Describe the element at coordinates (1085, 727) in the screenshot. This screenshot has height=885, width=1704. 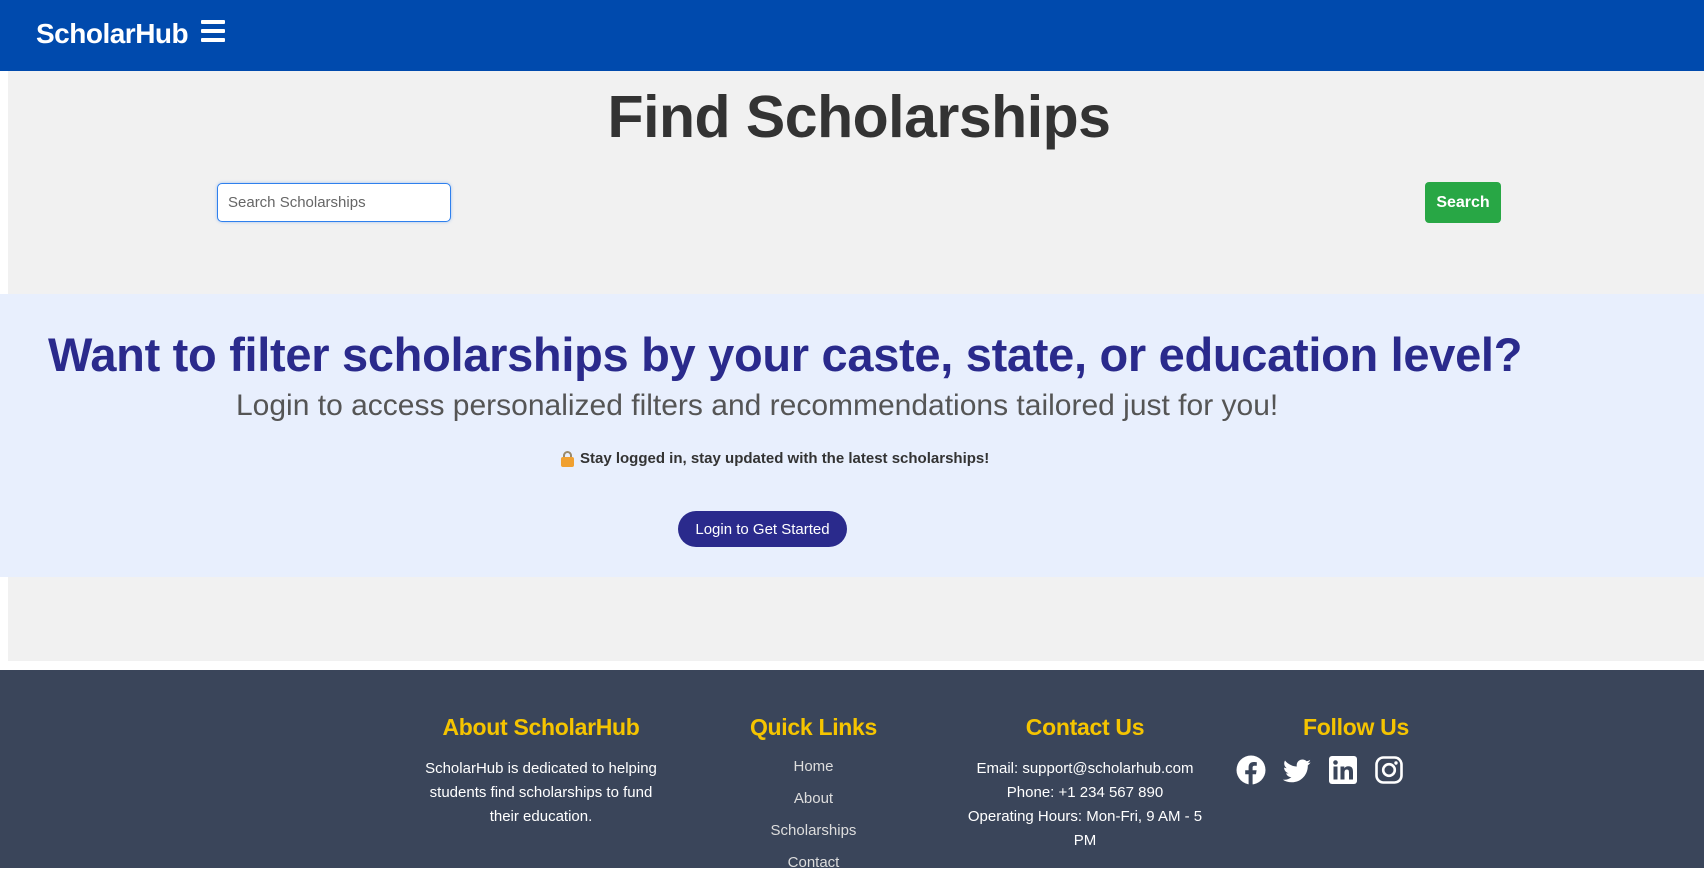
I see `footer-contact-title: Contact Us` at that location.